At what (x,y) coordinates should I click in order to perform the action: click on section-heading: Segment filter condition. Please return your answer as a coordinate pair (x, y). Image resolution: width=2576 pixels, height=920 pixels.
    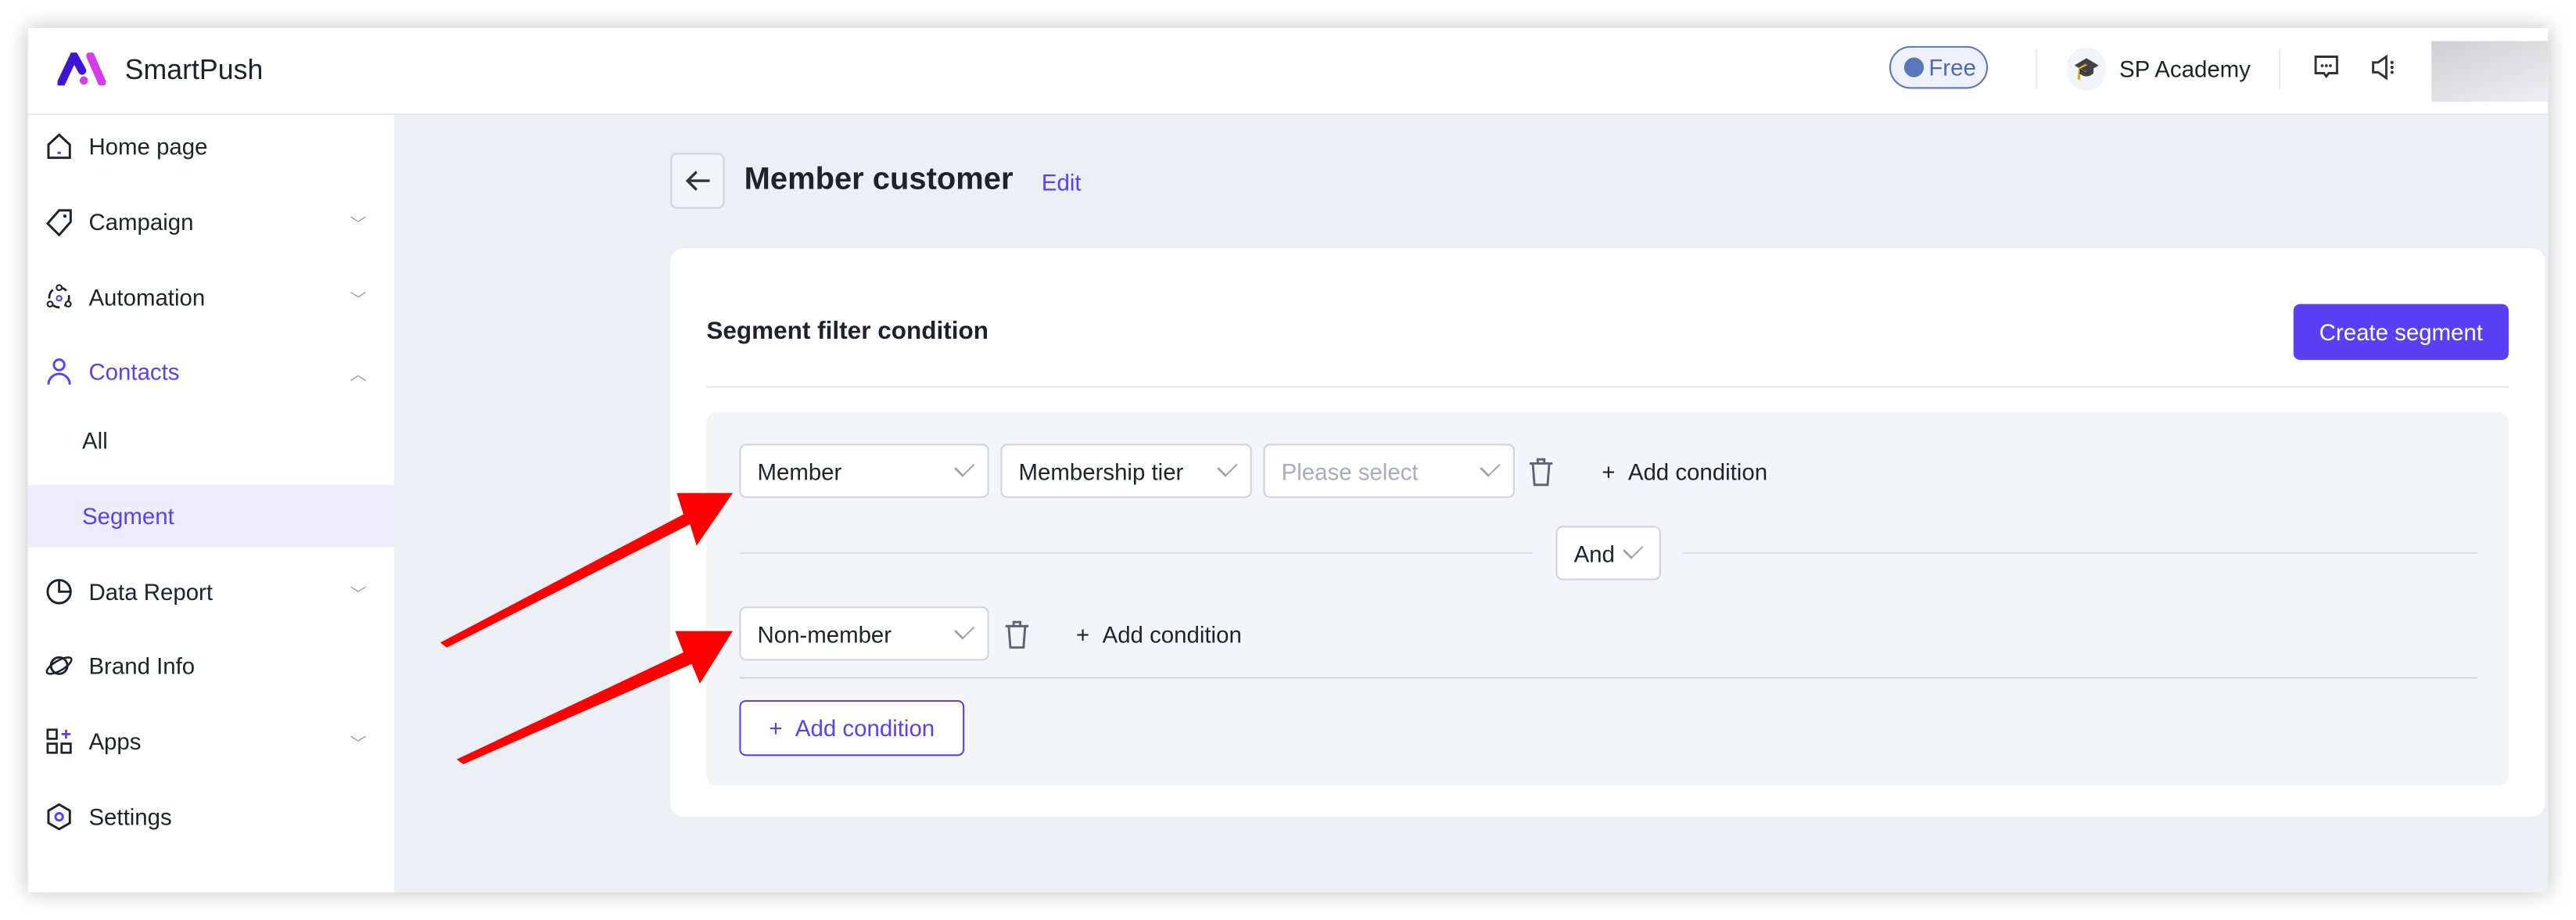
    Looking at the image, I should click on (847, 331).